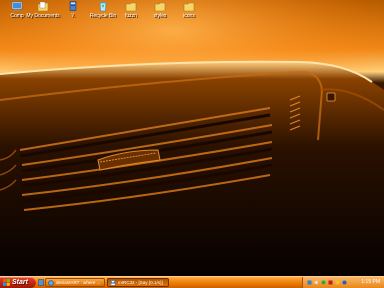 The image size is (384, 288). I want to click on network-icon, so click(73, 6).